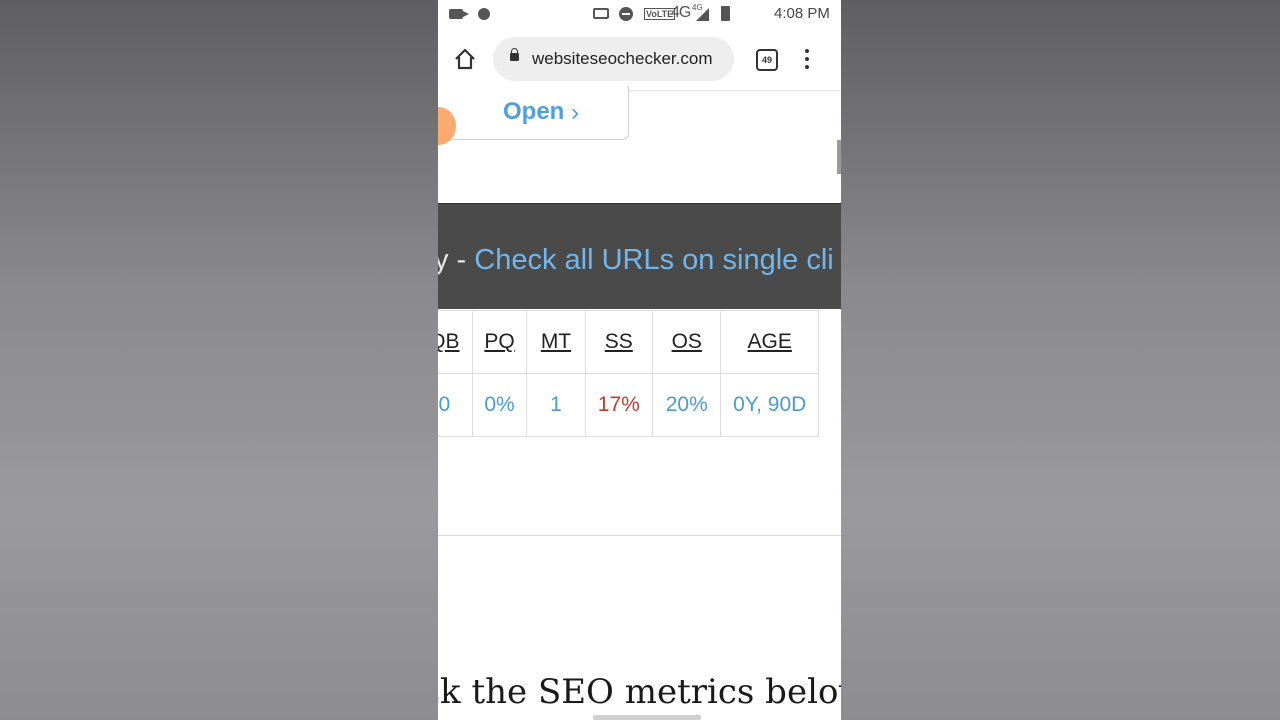 The image size is (1280, 720). Describe the element at coordinates (459, 14) in the screenshot. I see `video-icon` at that location.